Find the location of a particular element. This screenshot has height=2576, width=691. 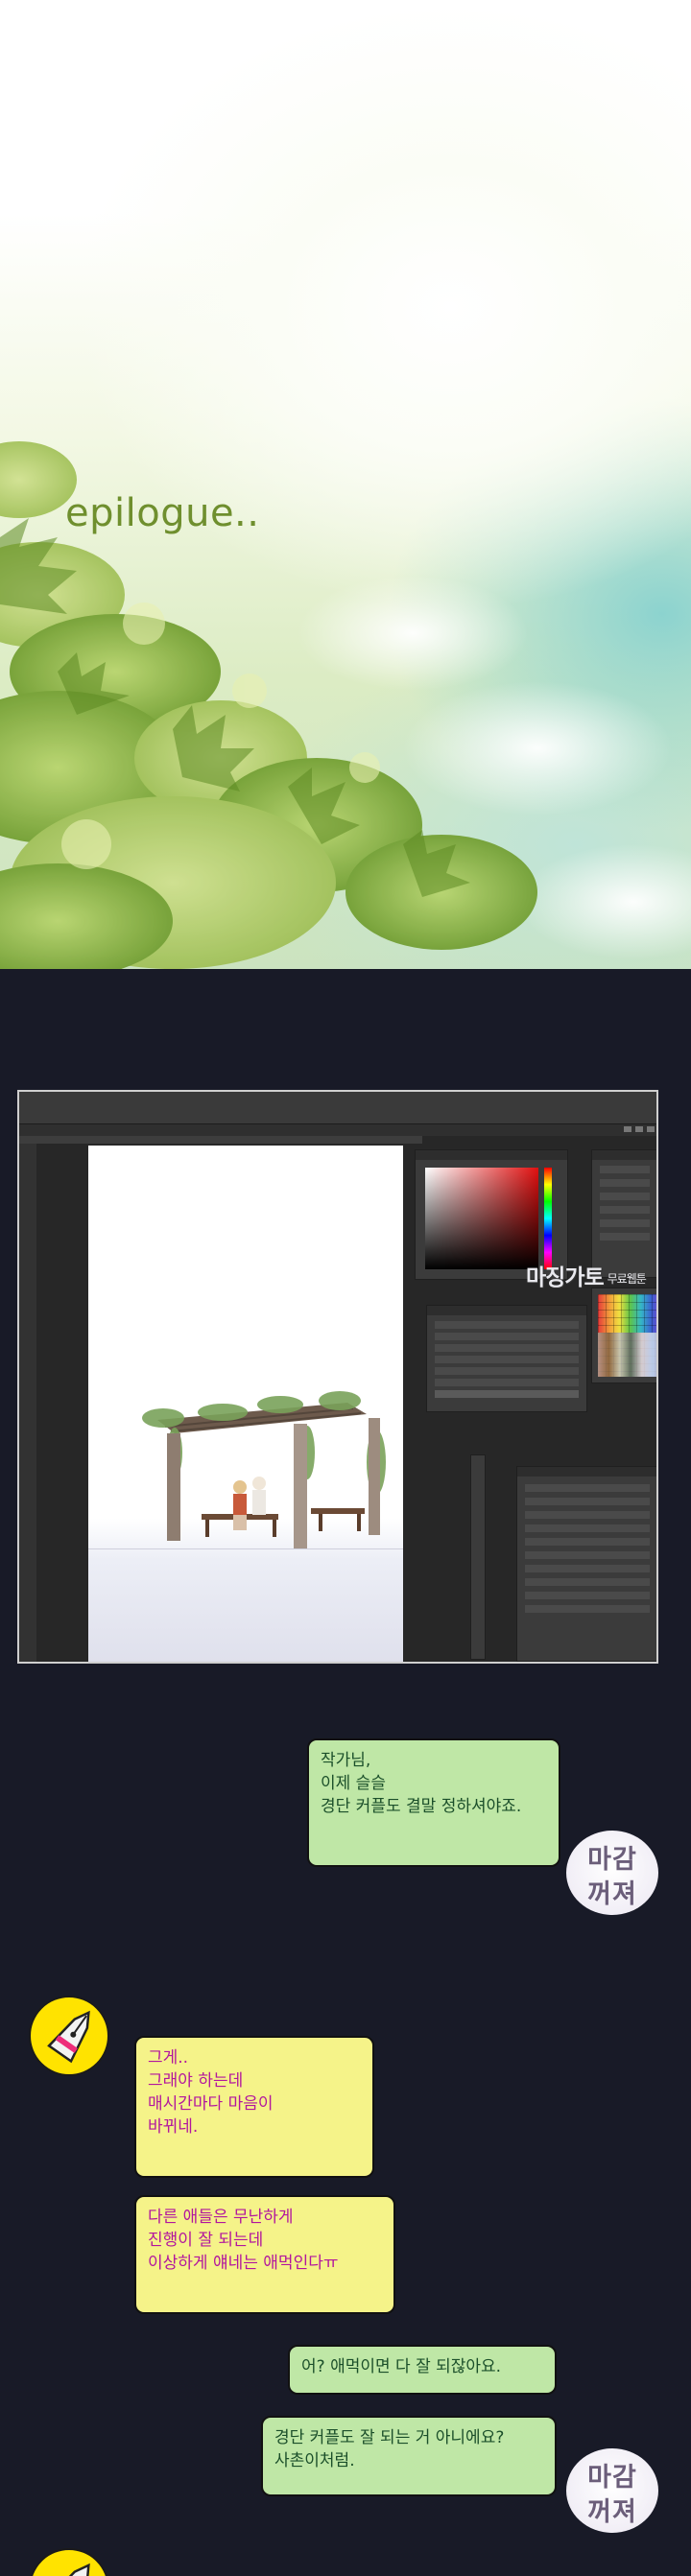

chat-bubble-editor-2: 어? 애먹이면 다 잘 되잖아요. is located at coordinates (422, 2370).